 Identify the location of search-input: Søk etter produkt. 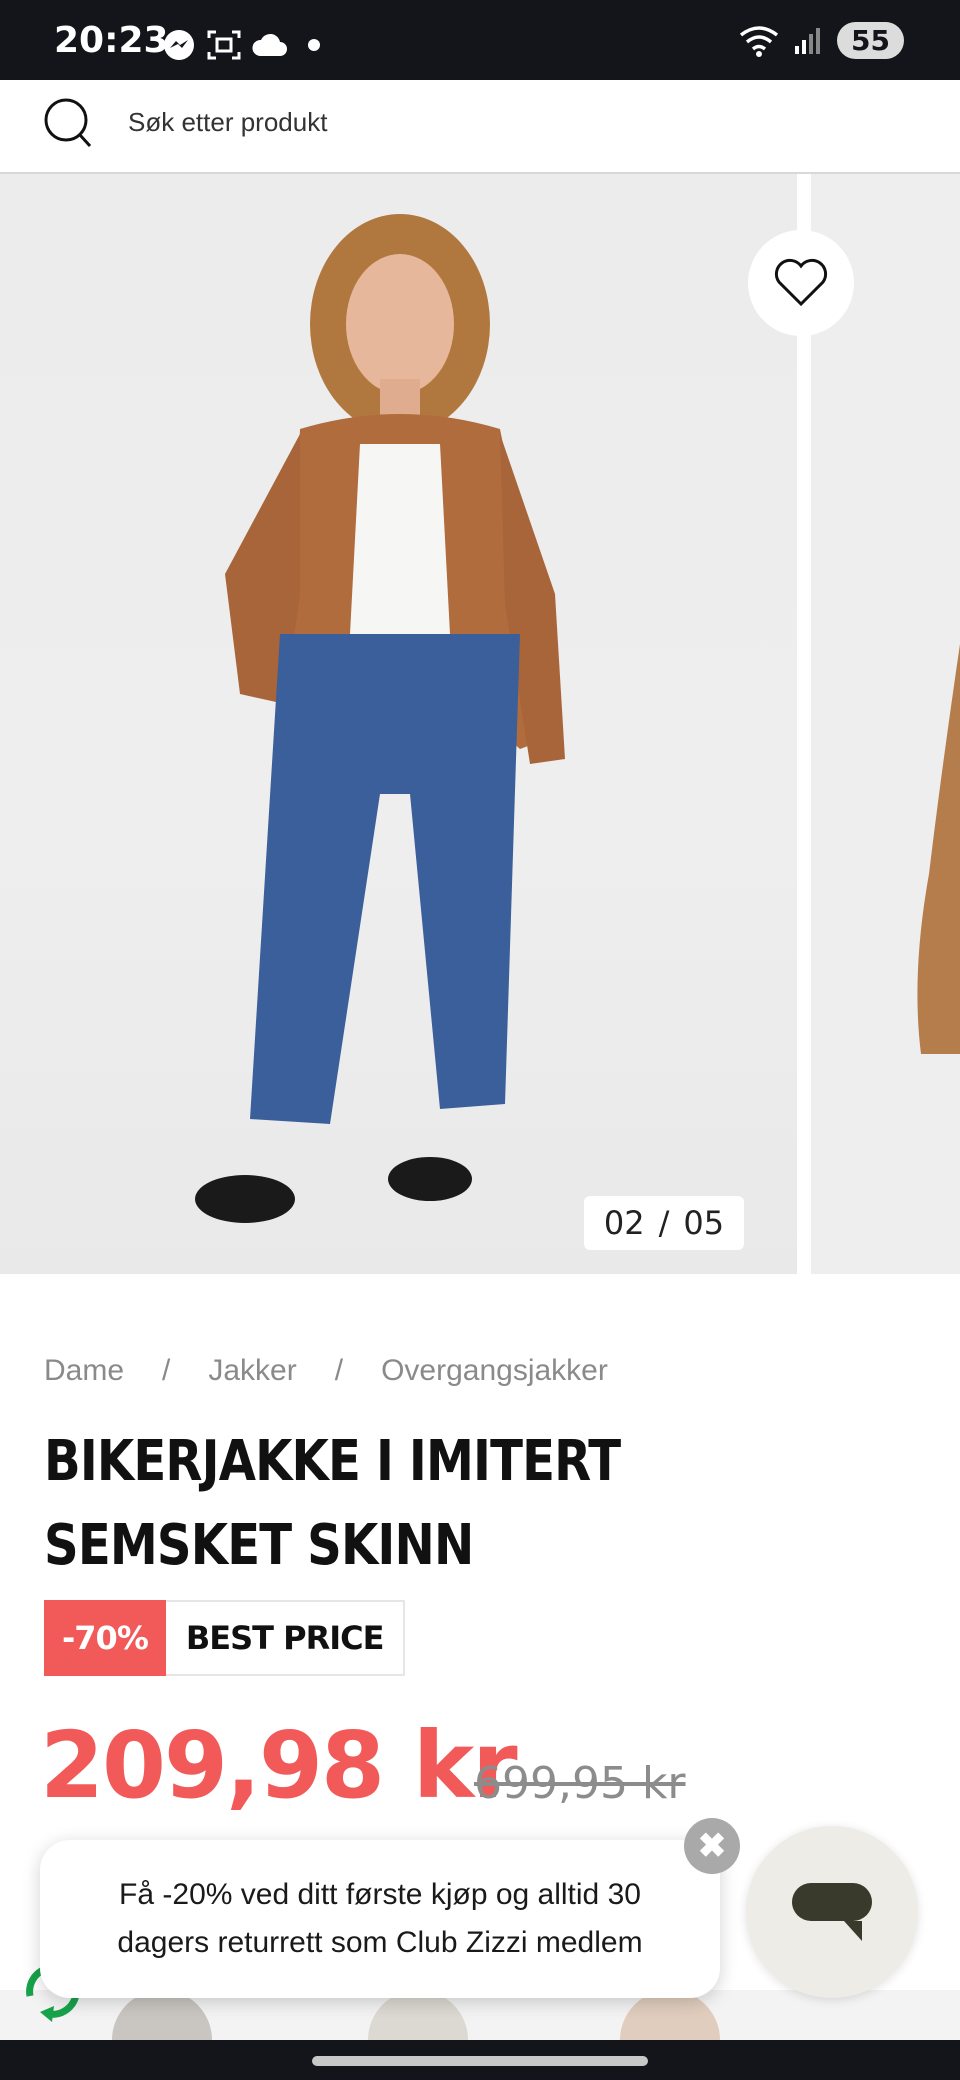
(227, 122).